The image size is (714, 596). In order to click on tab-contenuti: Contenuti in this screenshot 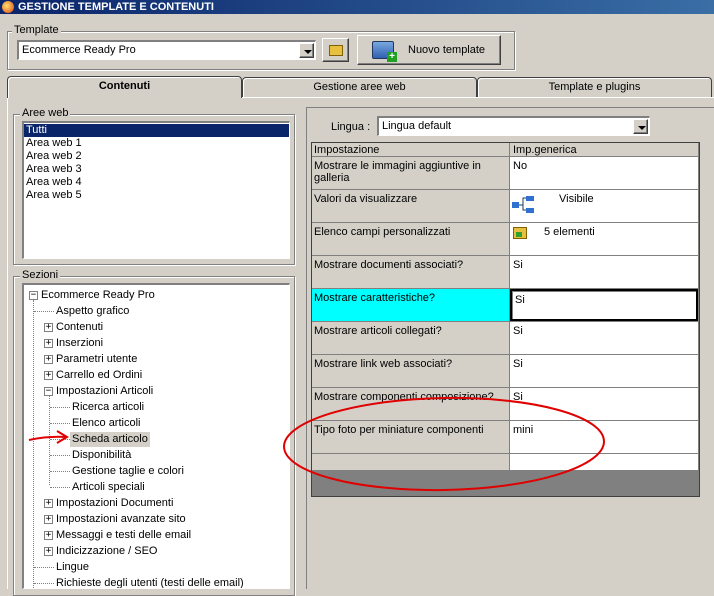, I will do `click(124, 87)`.